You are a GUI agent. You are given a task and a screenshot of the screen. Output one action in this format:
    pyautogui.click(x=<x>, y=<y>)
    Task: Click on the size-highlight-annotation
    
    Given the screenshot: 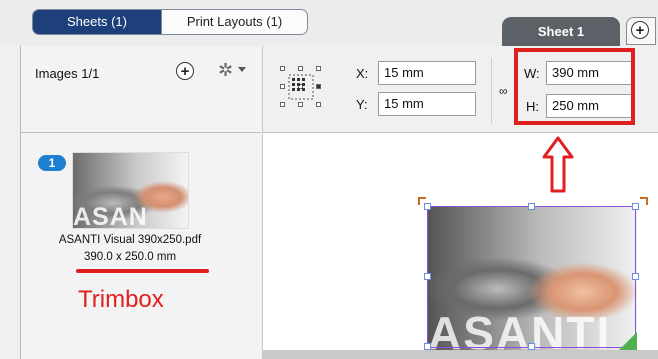 What is the action you would take?
    pyautogui.click(x=574, y=86)
    